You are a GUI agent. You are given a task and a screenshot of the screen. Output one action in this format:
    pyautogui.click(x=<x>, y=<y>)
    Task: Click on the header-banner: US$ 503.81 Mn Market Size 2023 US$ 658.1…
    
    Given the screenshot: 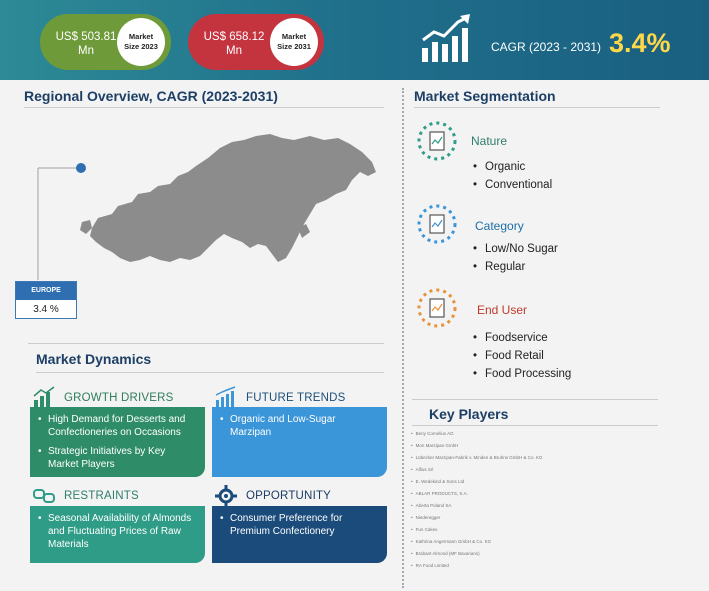 What is the action you would take?
    pyautogui.click(x=354, y=40)
    